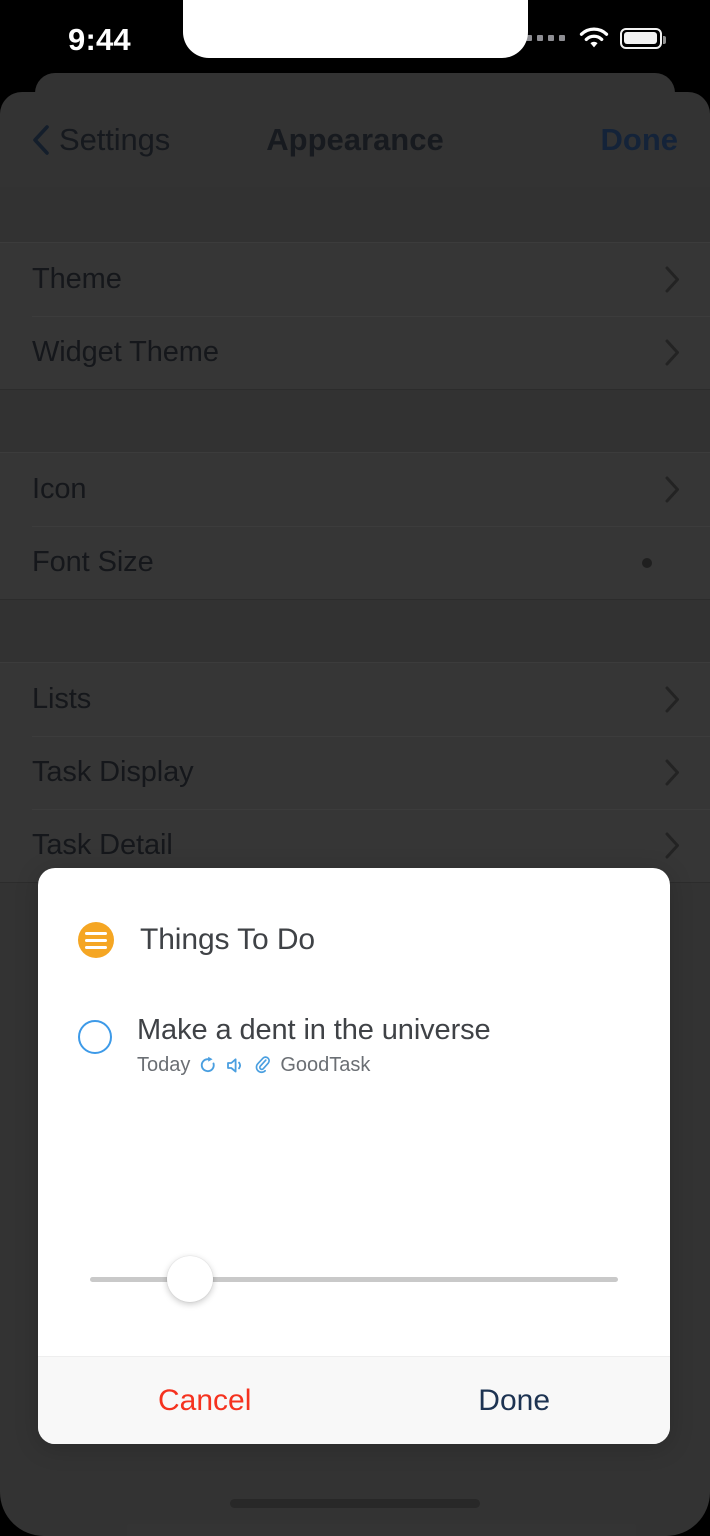 The width and height of the screenshot is (710, 1536). Describe the element at coordinates (314, 1030) in the screenshot. I see `task-title: Make a dent in the universe` at that location.